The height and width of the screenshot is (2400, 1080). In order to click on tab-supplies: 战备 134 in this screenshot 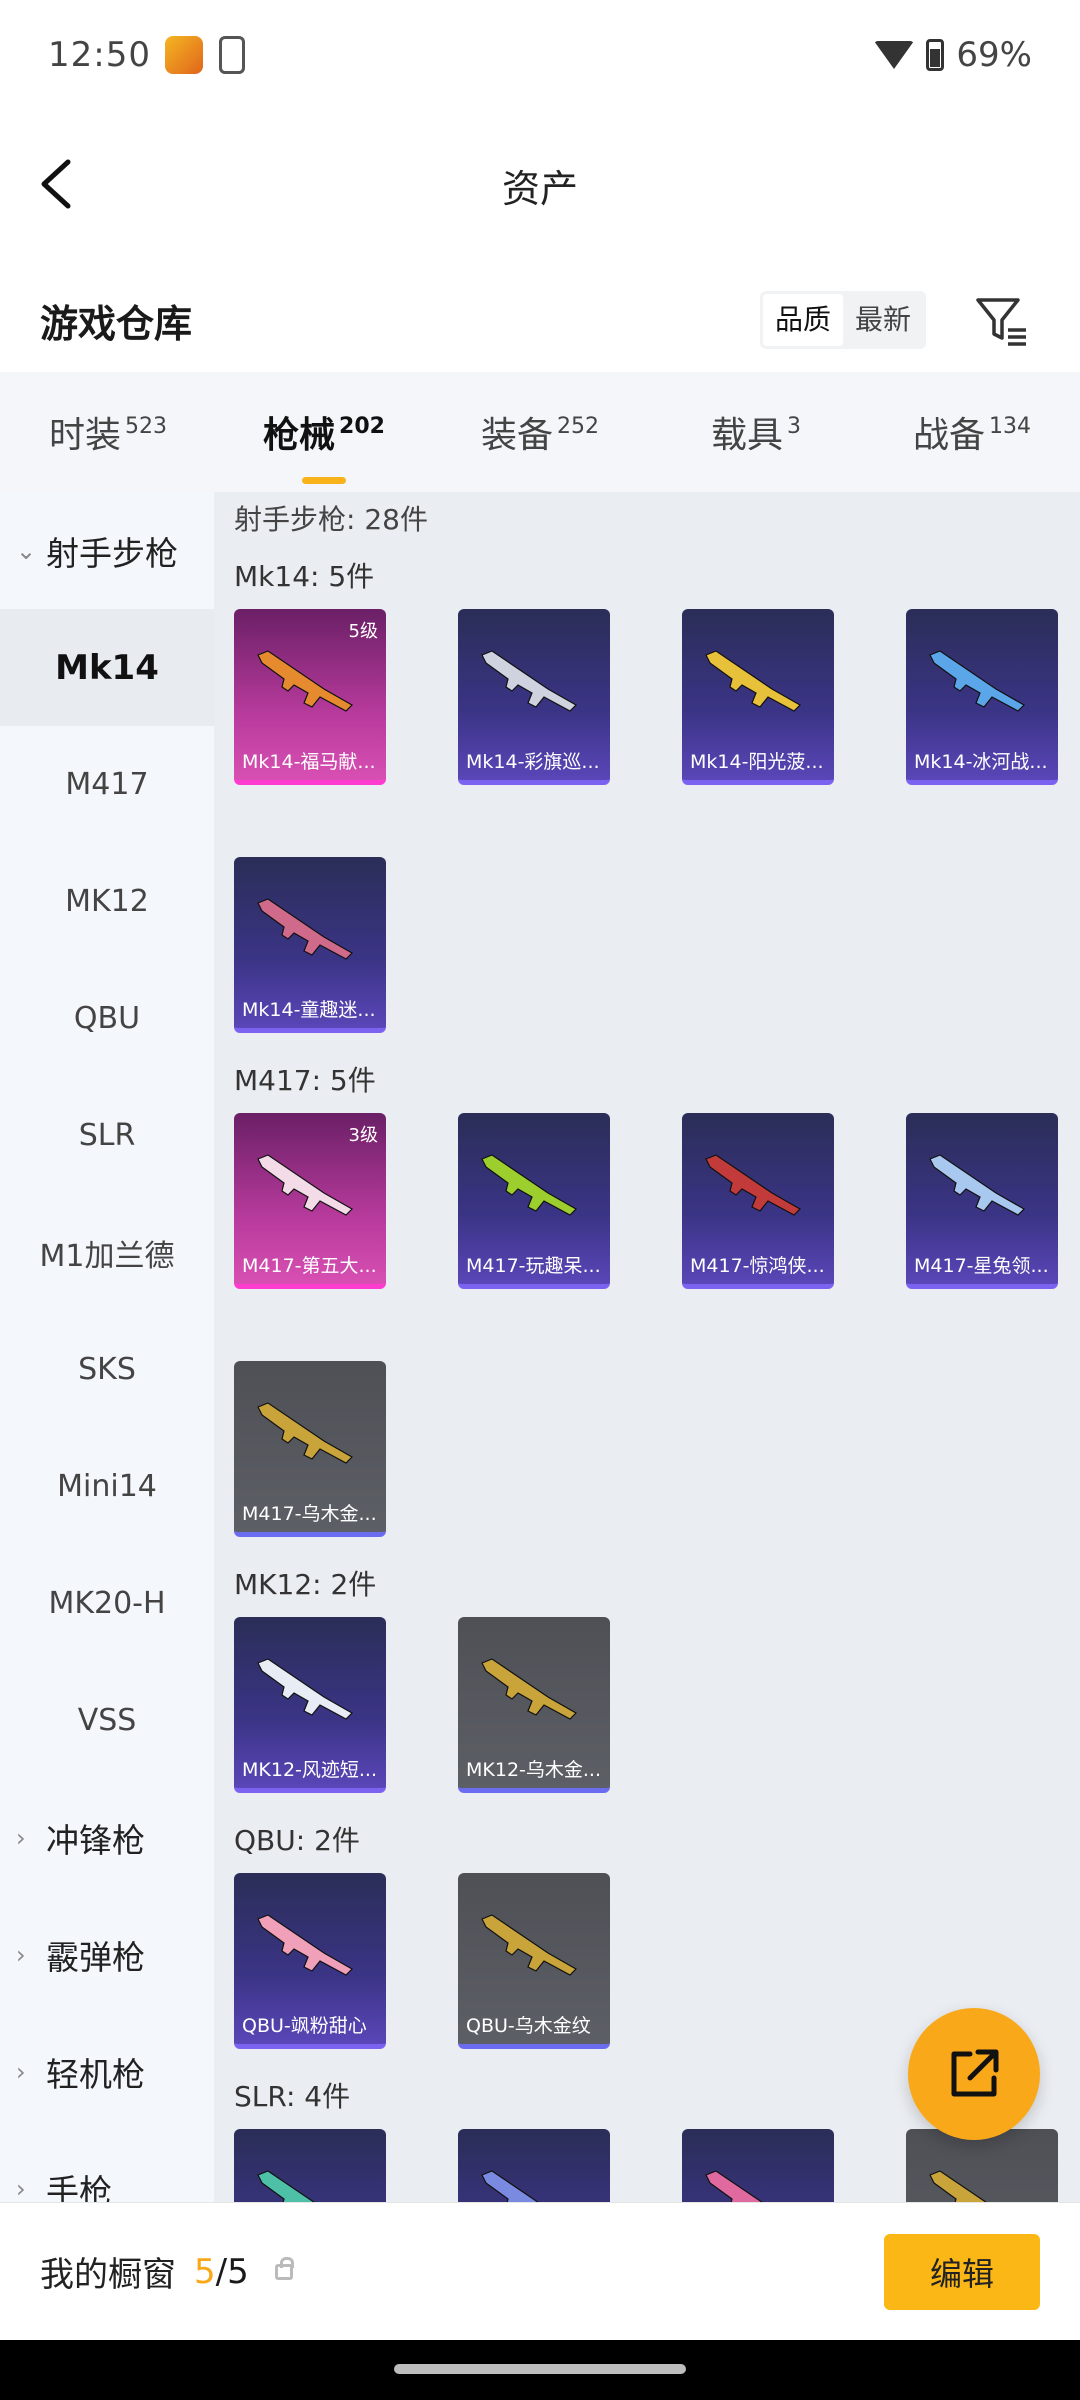, I will do `click(972, 432)`.